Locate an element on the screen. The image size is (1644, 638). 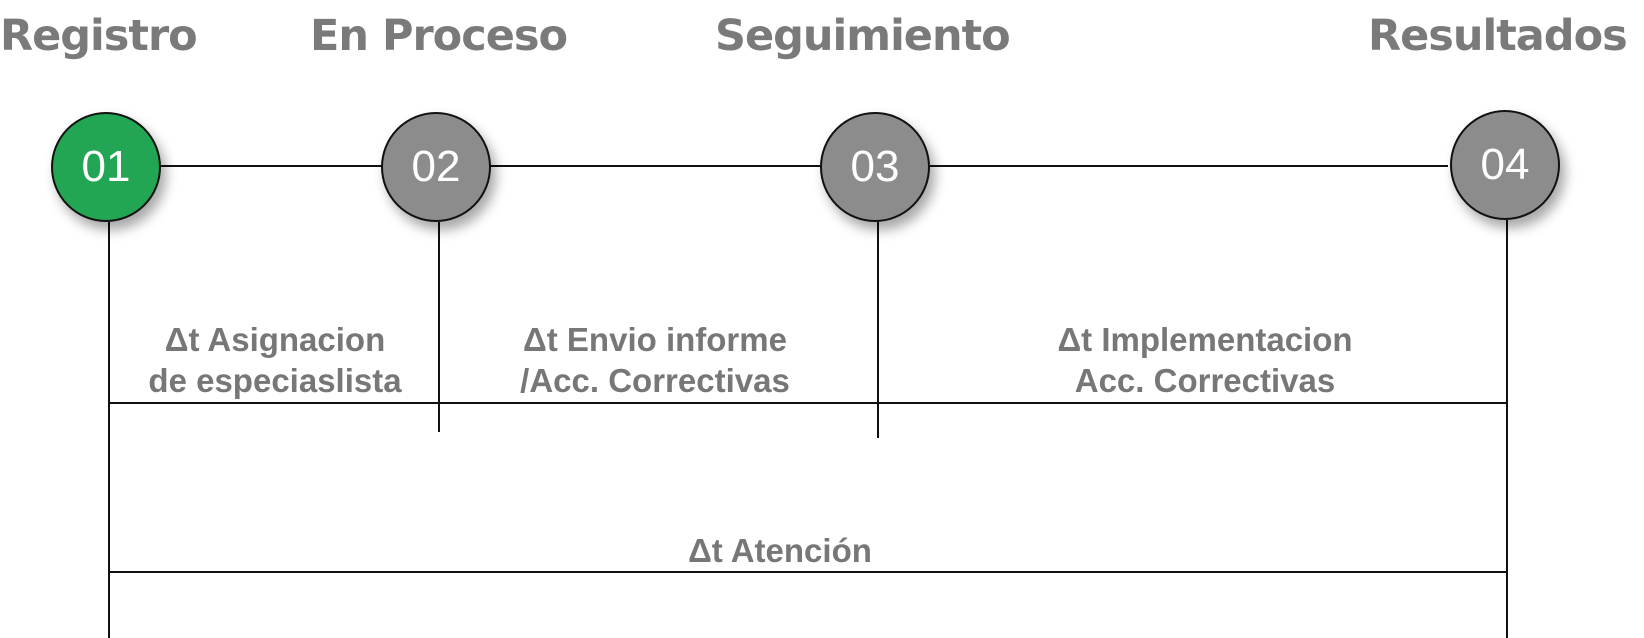
interval-label-line: Δt Implementacion is located at coordinates (1205, 339).